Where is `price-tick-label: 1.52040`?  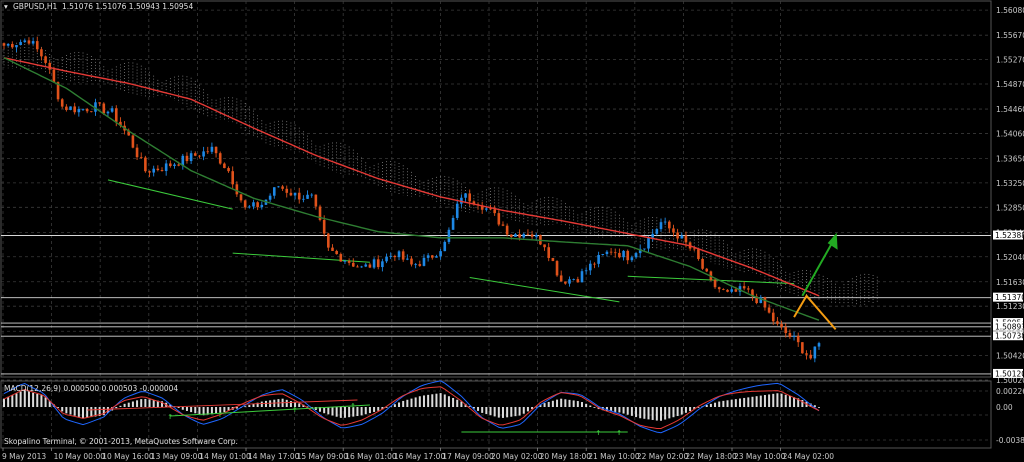 price-tick-label: 1.52040 is located at coordinates (1010, 257).